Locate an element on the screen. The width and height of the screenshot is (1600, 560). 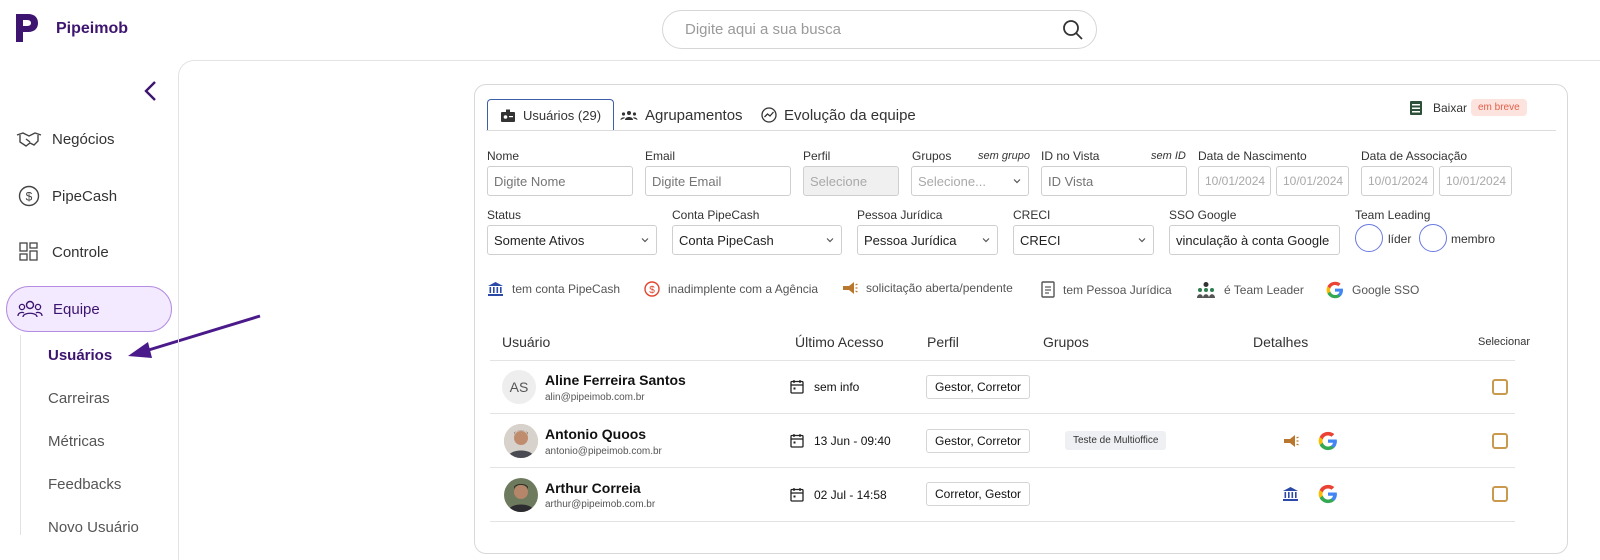
pipeimob-logo is located at coordinates (27, 28).